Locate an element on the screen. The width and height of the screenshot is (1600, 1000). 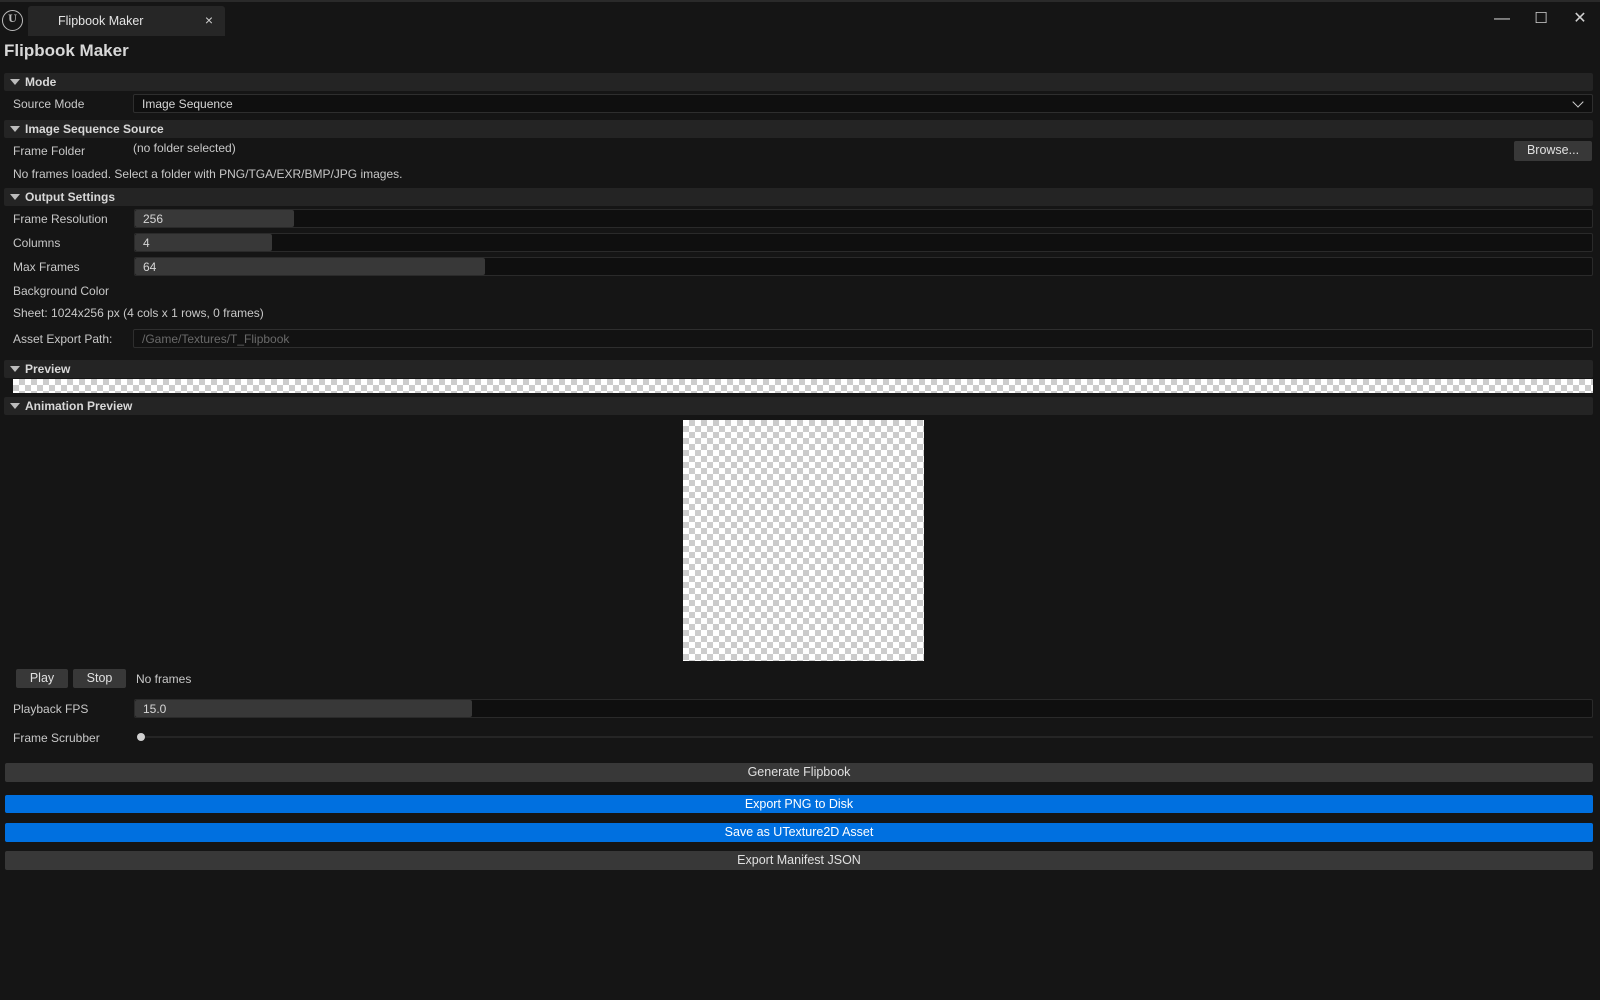
playback-fps-label: Playback FPS is located at coordinates (51, 709).